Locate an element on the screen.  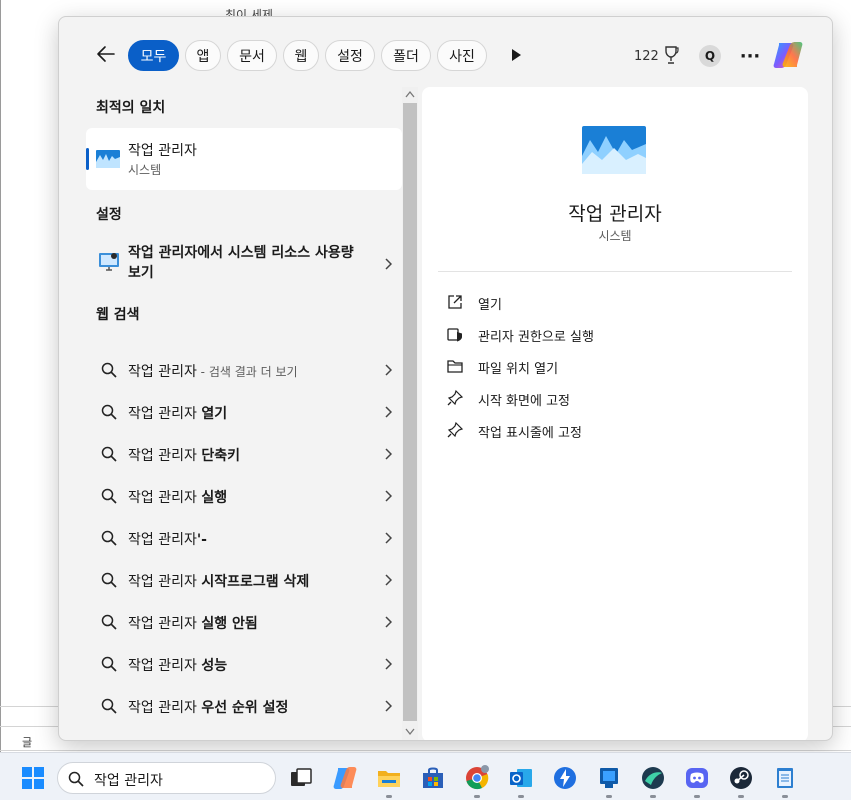
app-bolt-icon is located at coordinates (565, 778).